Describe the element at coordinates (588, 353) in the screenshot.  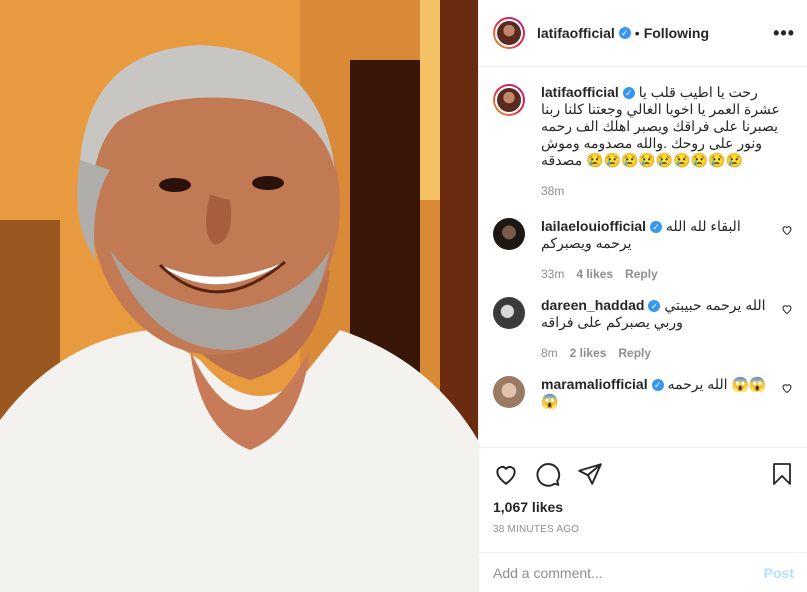
I see `comment-likes: 2 likes` at that location.